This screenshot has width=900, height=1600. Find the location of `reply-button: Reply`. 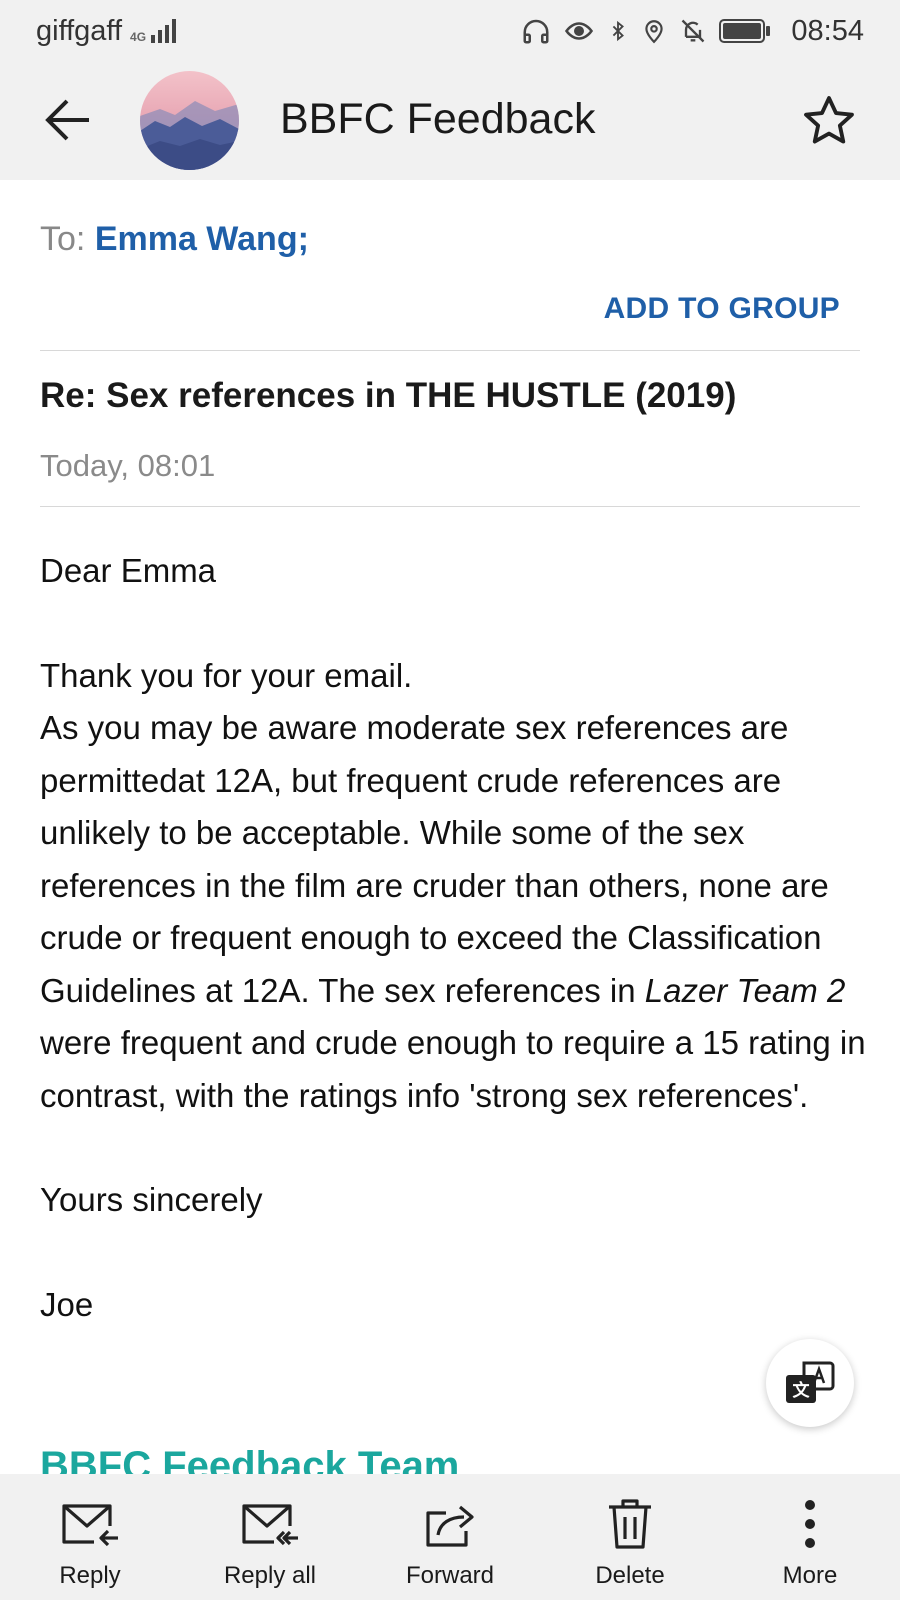

reply-button: Reply is located at coordinates (90, 1537).